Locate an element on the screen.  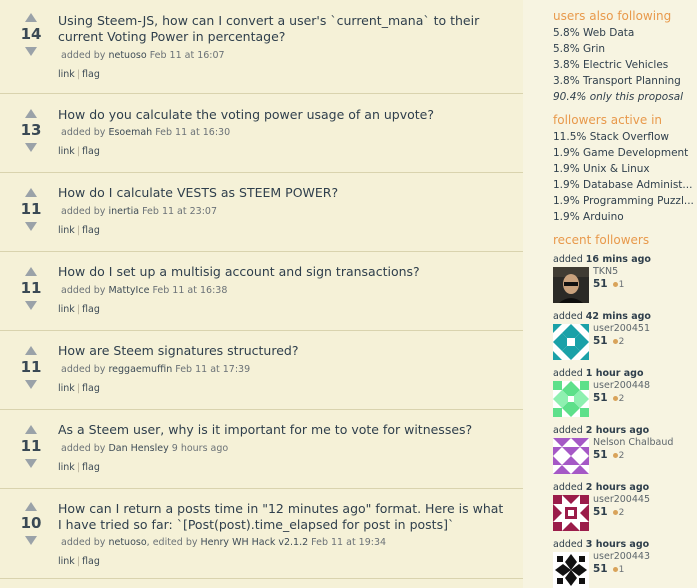
question-title: How do I calculate VESTS as STEEM POWER? is located at coordinates (283, 193).